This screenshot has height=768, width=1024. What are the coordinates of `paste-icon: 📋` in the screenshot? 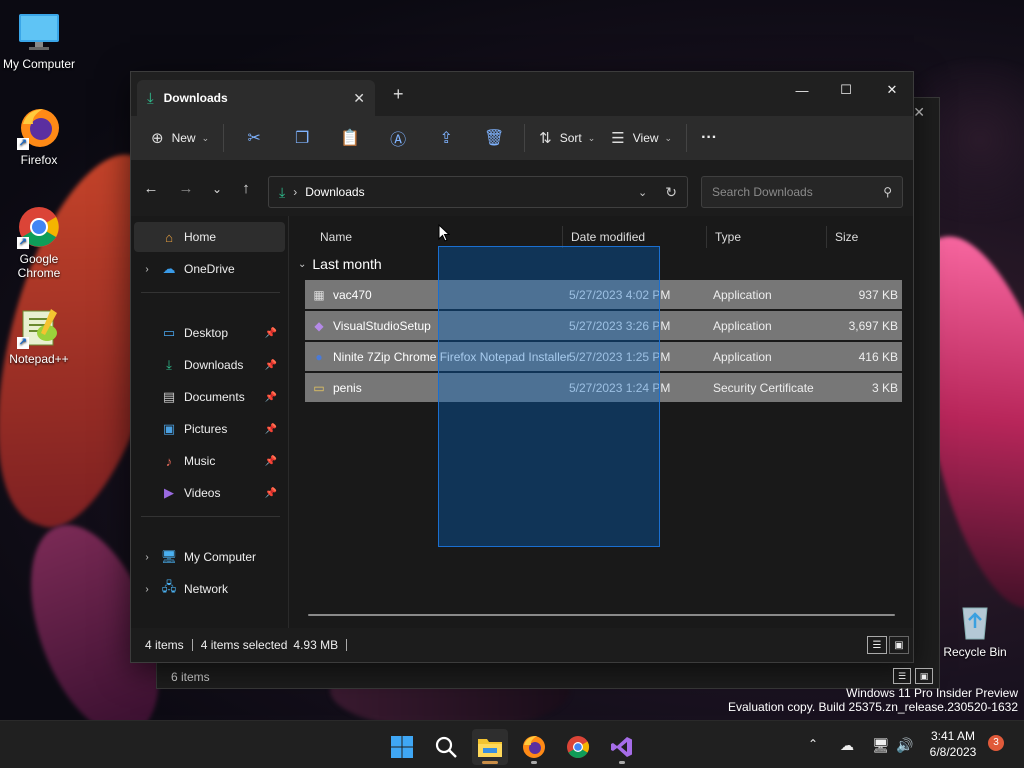 It's located at (350, 138).